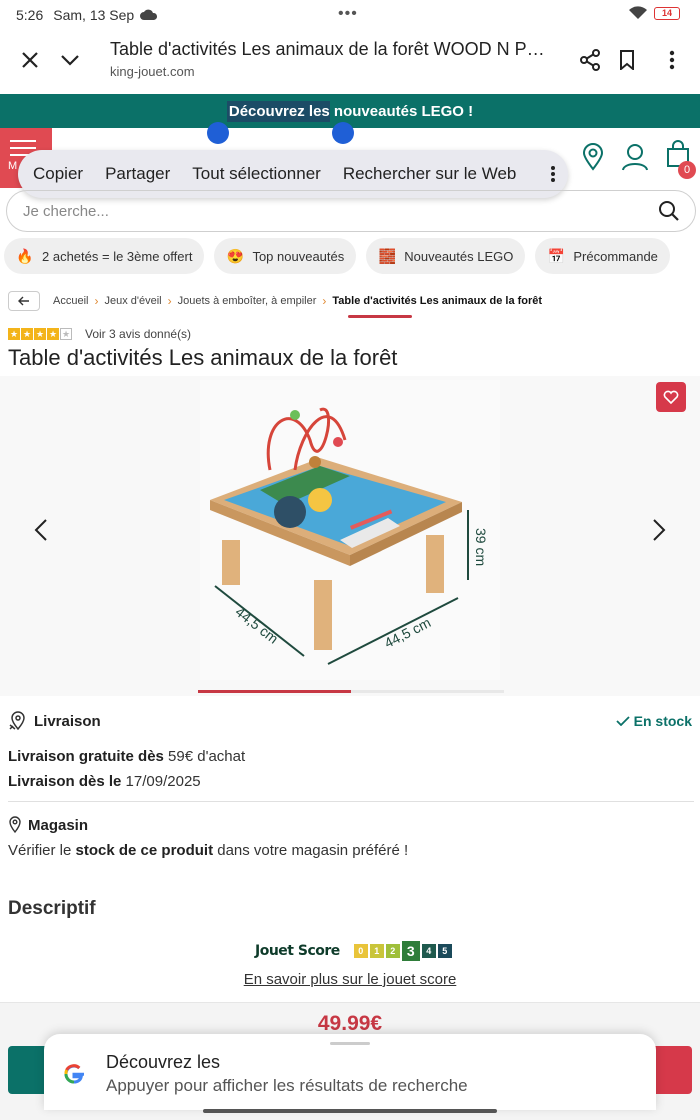 Image resolution: width=700 pixels, height=1120 pixels. I want to click on status-bar: 5:26 Sam, 13 Sep ••• 14, so click(350, 15).